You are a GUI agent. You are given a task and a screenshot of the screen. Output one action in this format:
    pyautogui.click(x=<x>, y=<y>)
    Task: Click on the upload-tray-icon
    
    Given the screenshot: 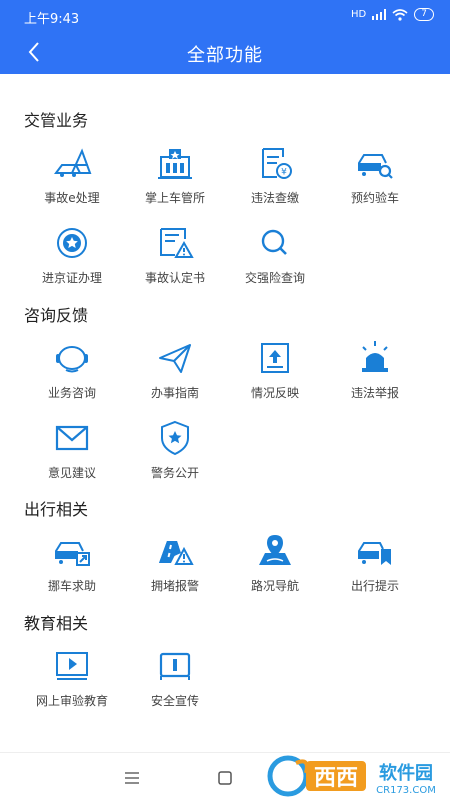 What is the action you would take?
    pyautogui.click(x=275, y=358)
    